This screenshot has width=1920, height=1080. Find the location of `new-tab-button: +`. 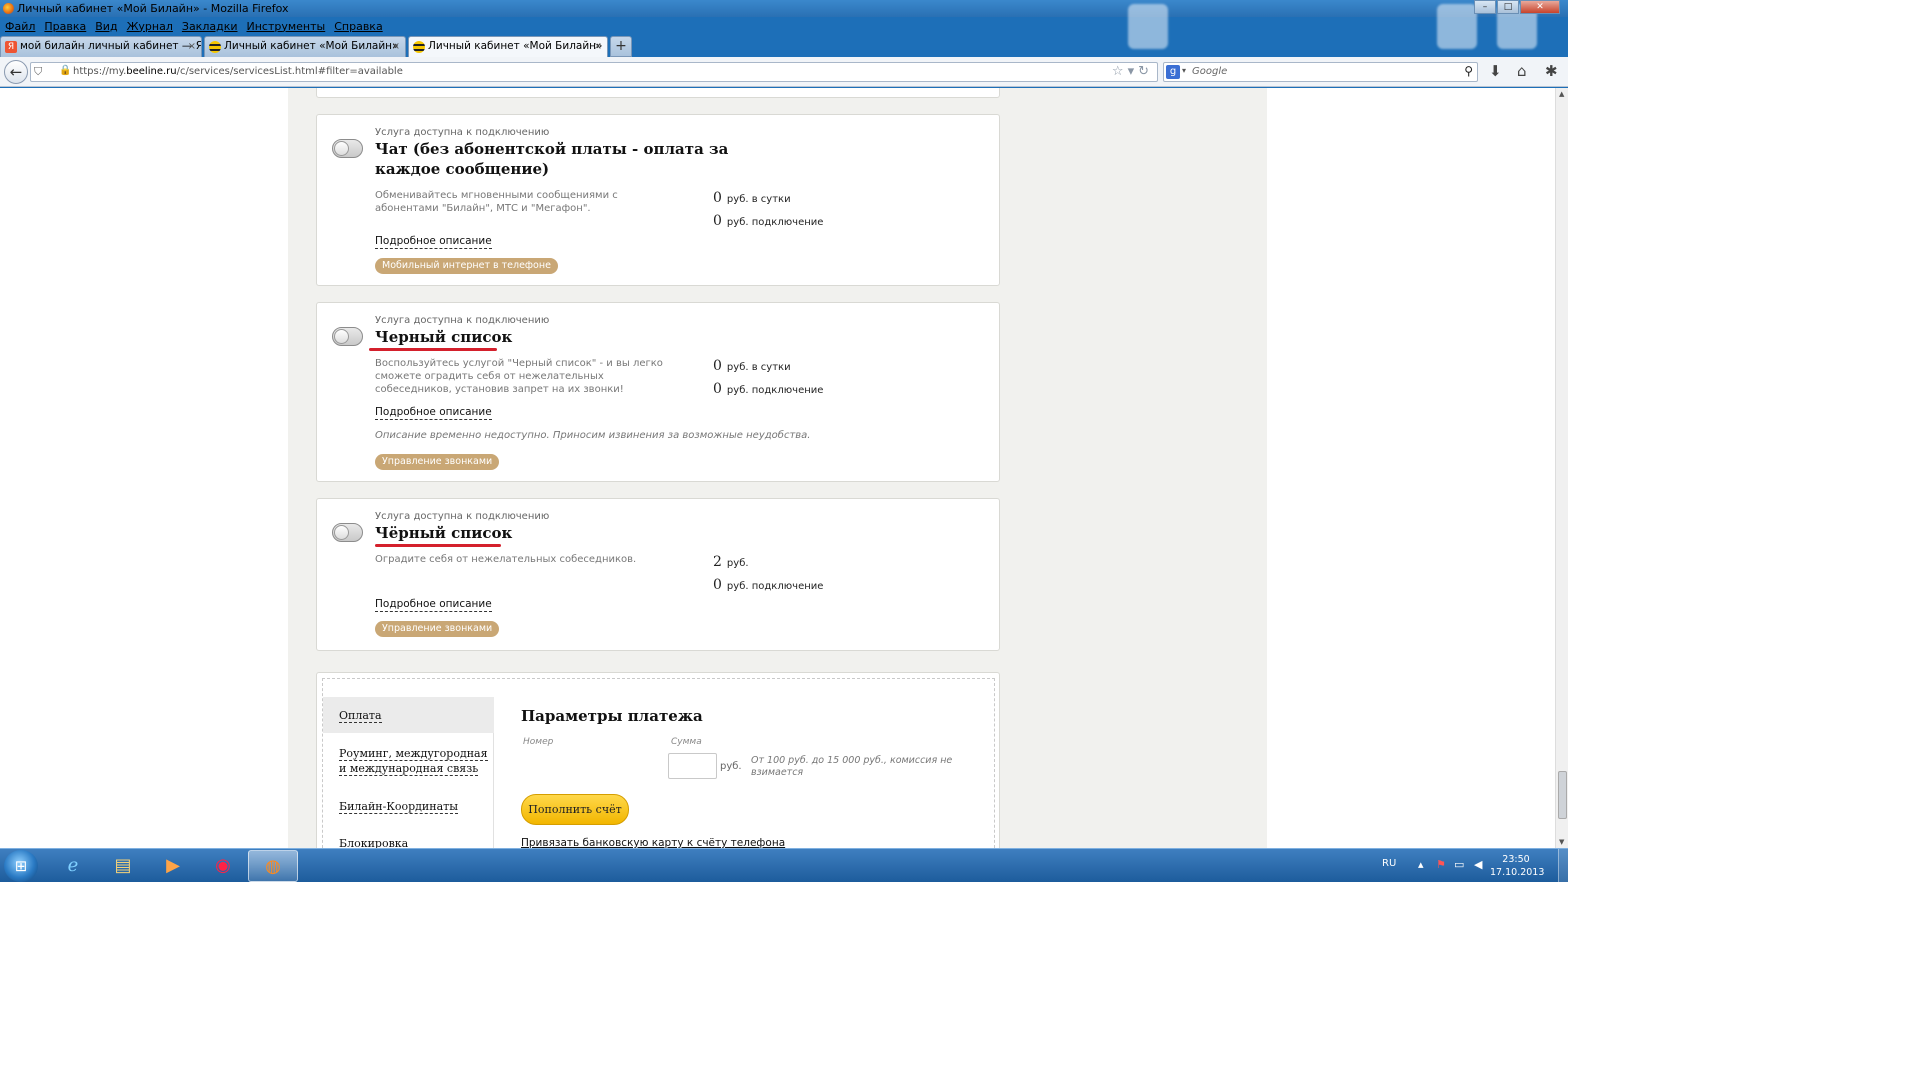

new-tab-button: + is located at coordinates (621, 46).